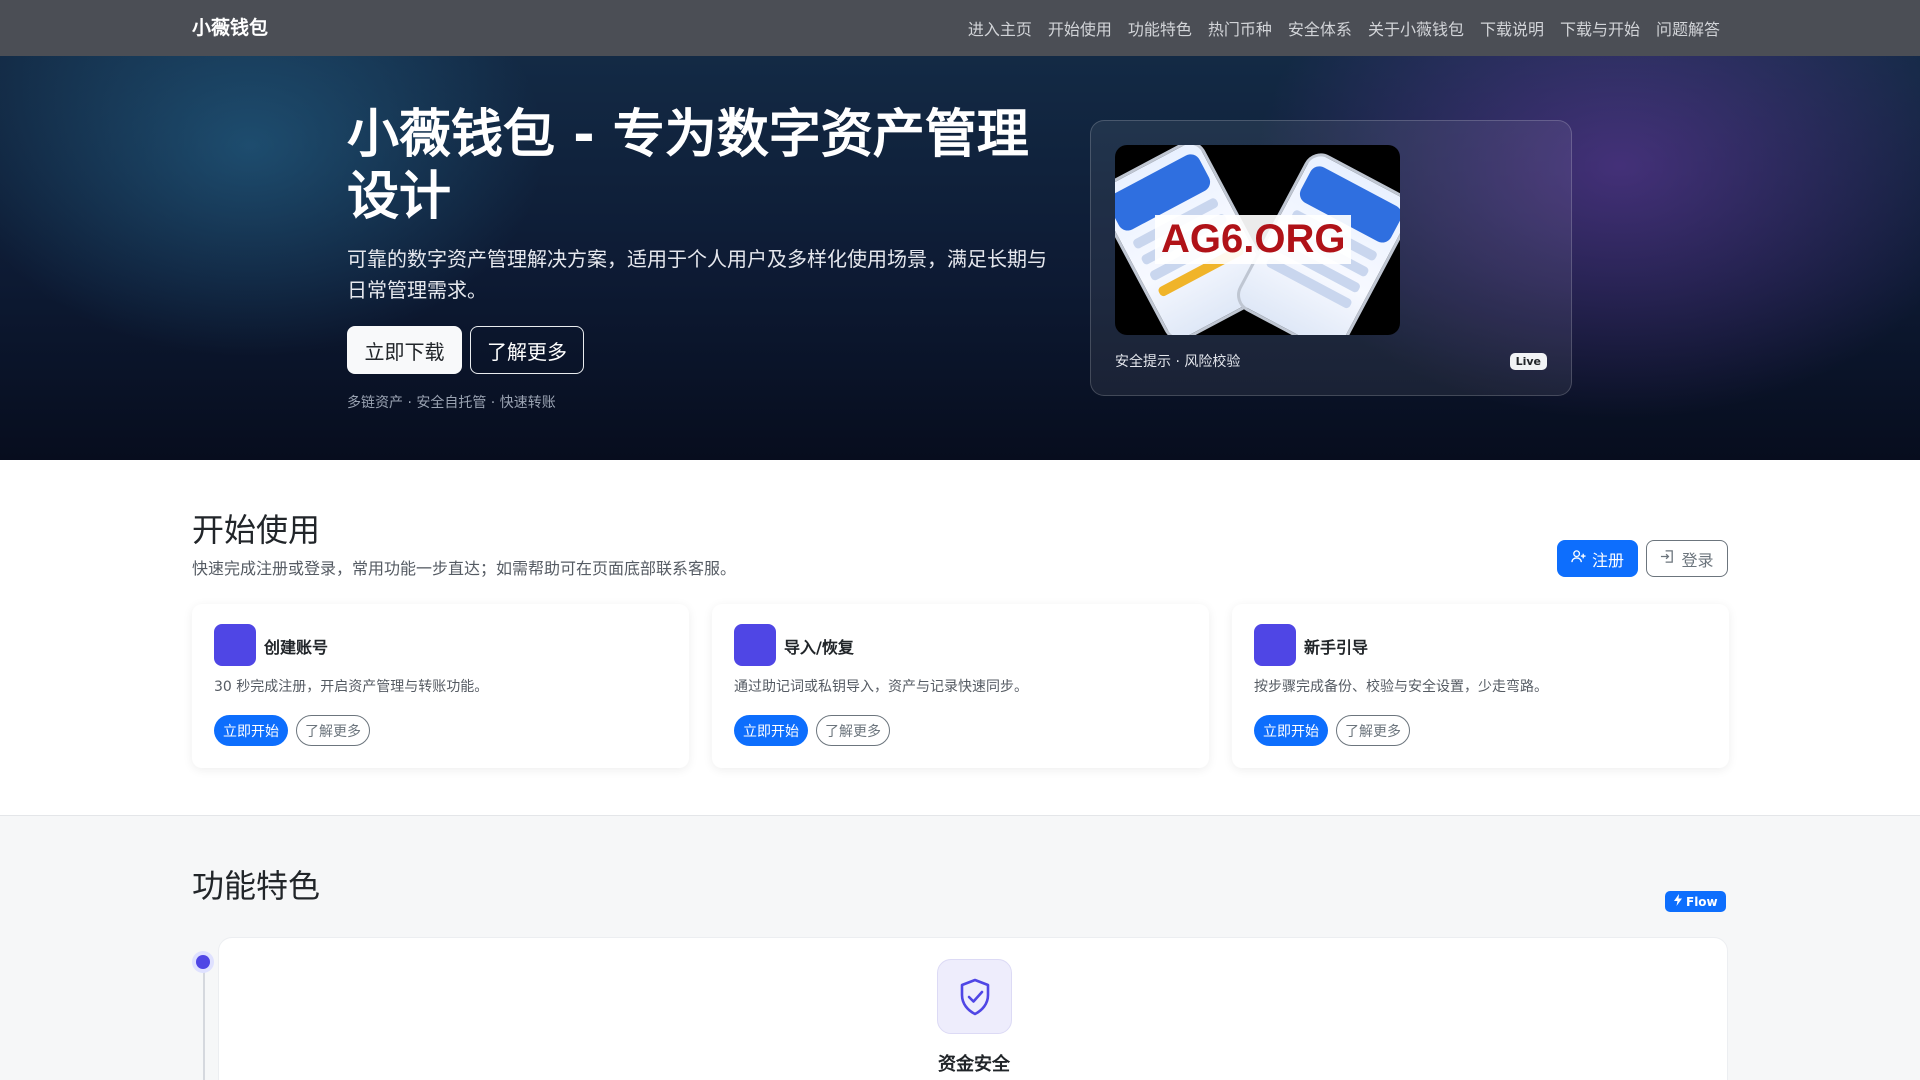  Describe the element at coordinates (451, 403) in the screenshot. I see `hero-tags: 多链资产 · 安全自托管 · 快速转账` at that location.